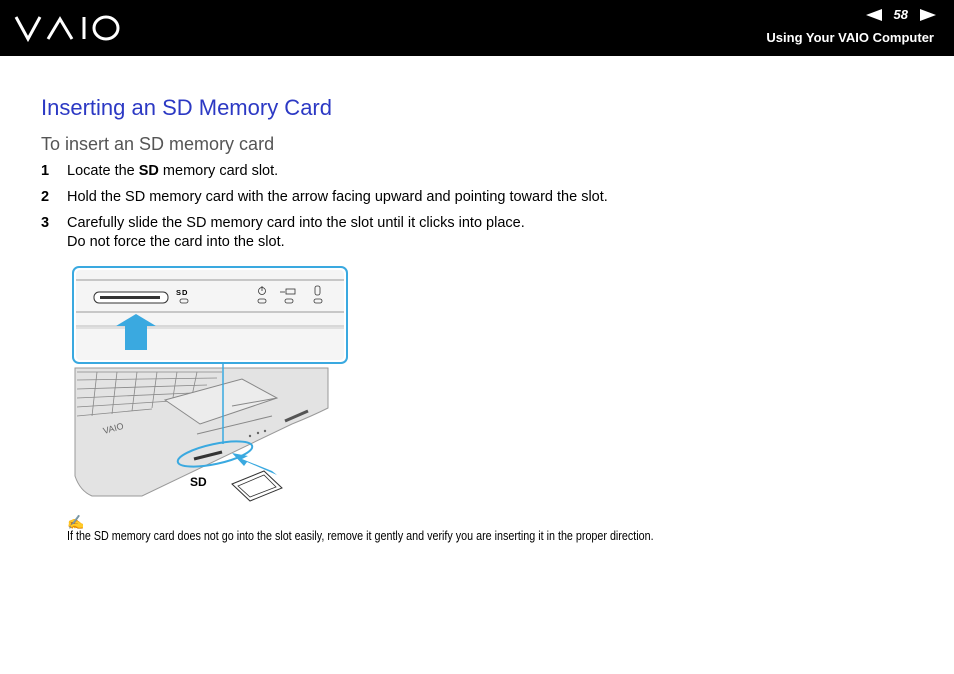 This screenshot has height=674, width=954. Describe the element at coordinates (182, 292) in the screenshot. I see `panel-sd-label: SD` at that location.